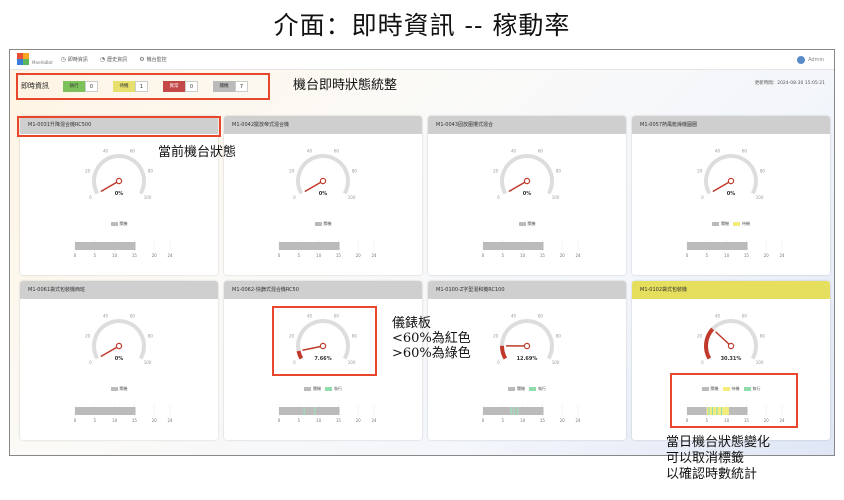 The height and width of the screenshot is (500, 844). What do you see at coordinates (142, 59) in the screenshot?
I see `gear-icon: ⚙` at bounding box center [142, 59].